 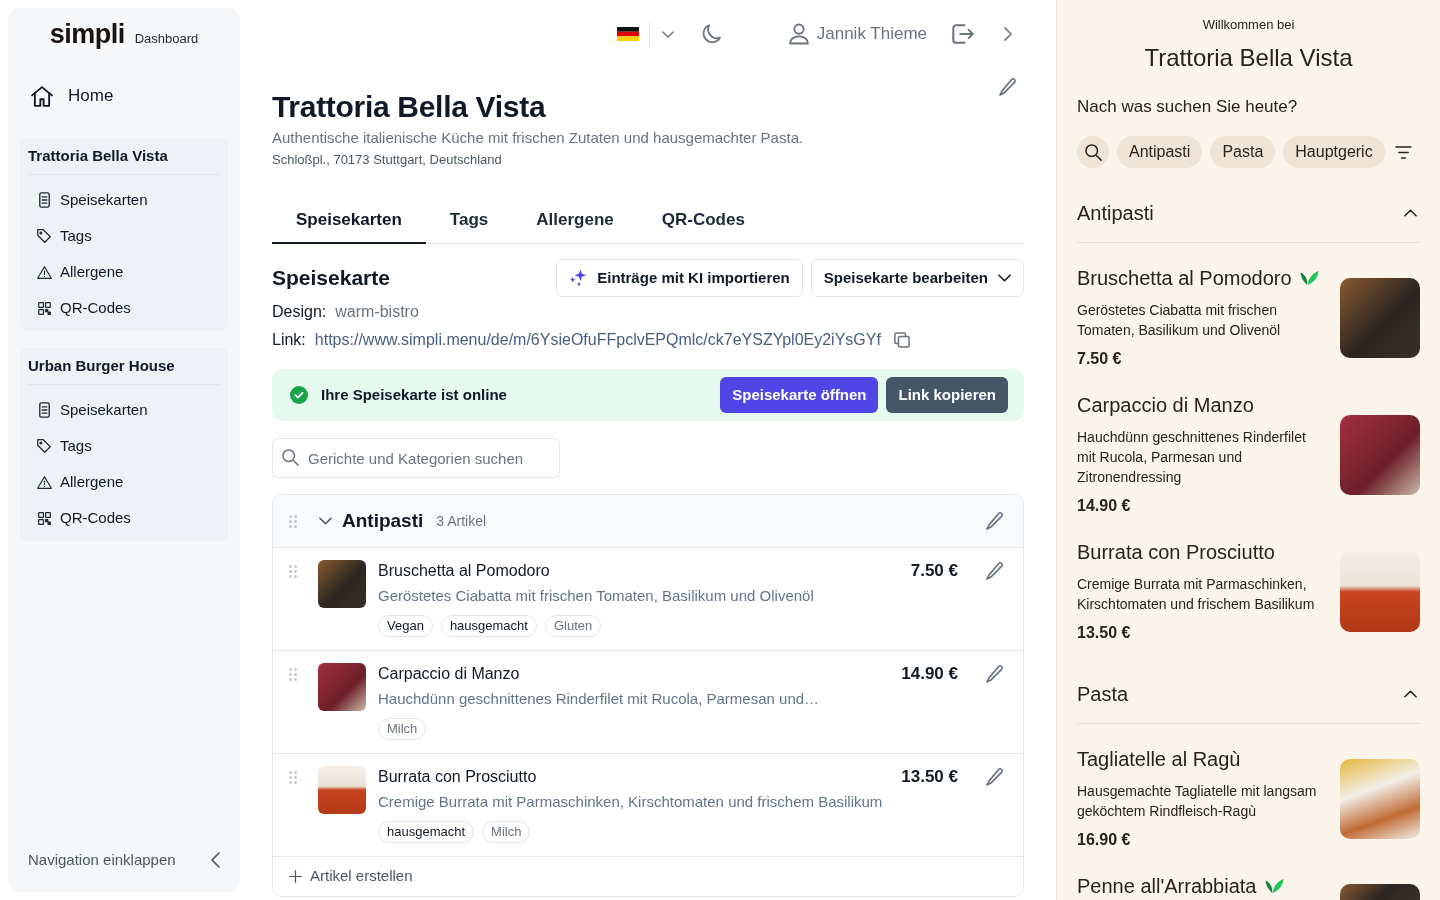 What do you see at coordinates (1196, 594) in the screenshot?
I see `dish-description: Cremige Burrata mit Parmaschinken, Kirschtomaten und frischem Basilikum` at bounding box center [1196, 594].